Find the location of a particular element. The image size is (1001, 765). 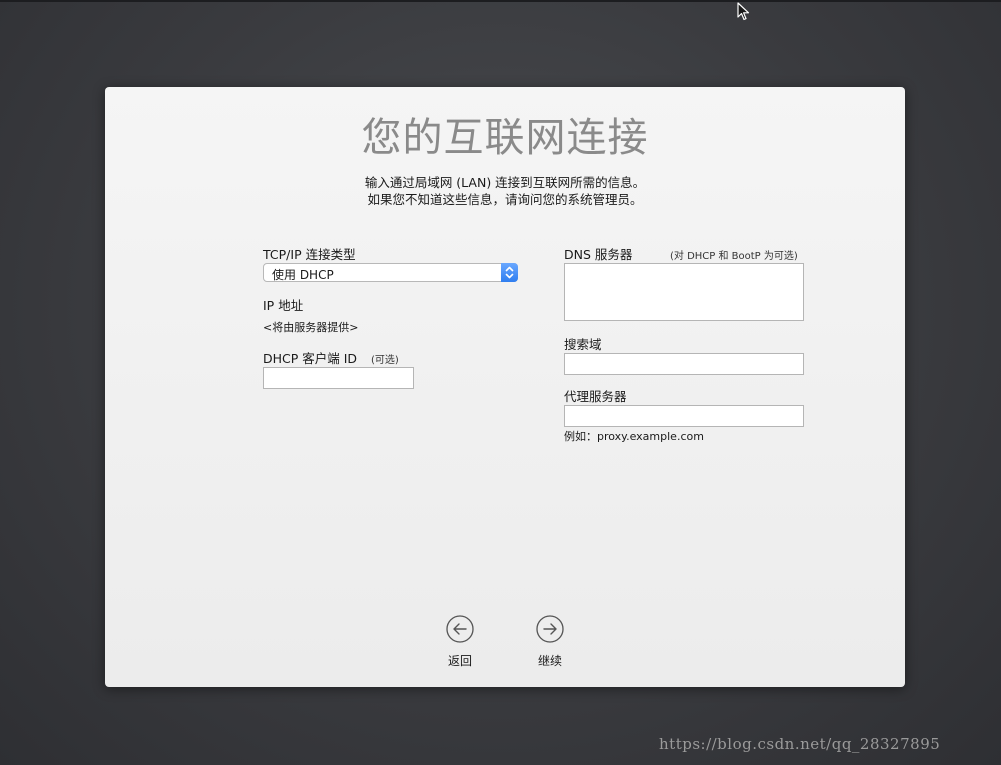

top-bar is located at coordinates (500, 1).